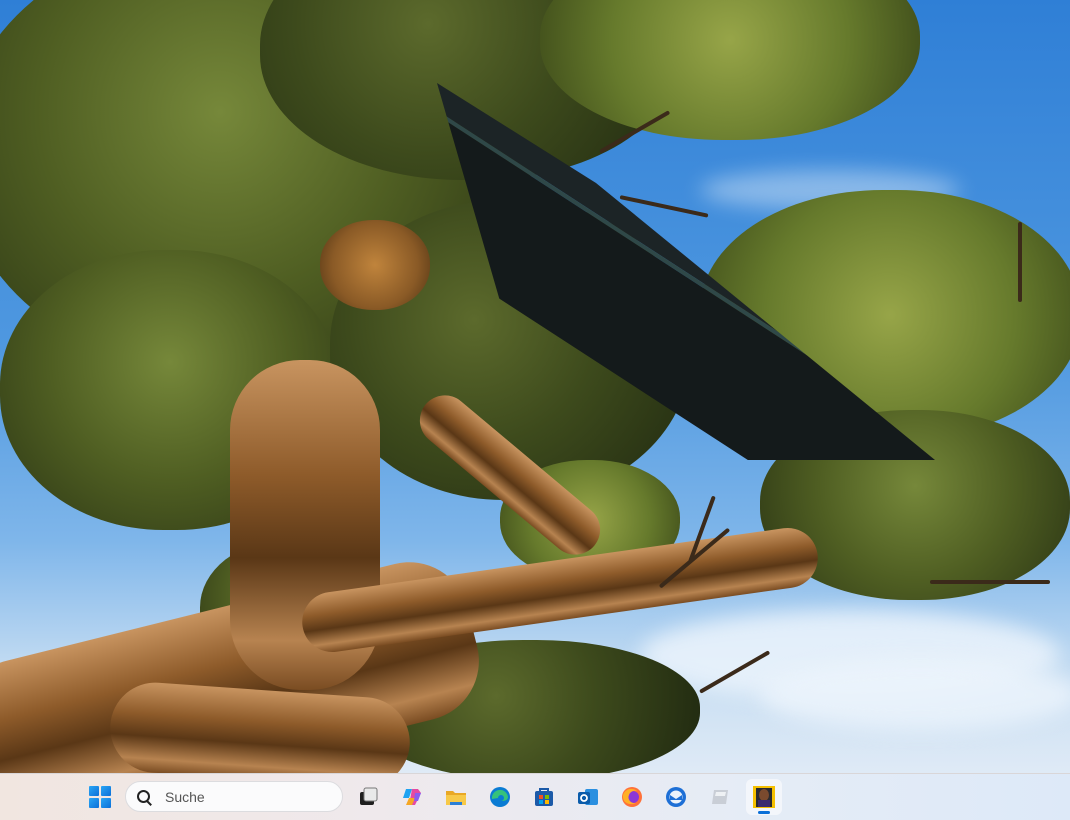 This screenshot has width=1070, height=820. I want to click on firefox-icon, so click(632, 797).